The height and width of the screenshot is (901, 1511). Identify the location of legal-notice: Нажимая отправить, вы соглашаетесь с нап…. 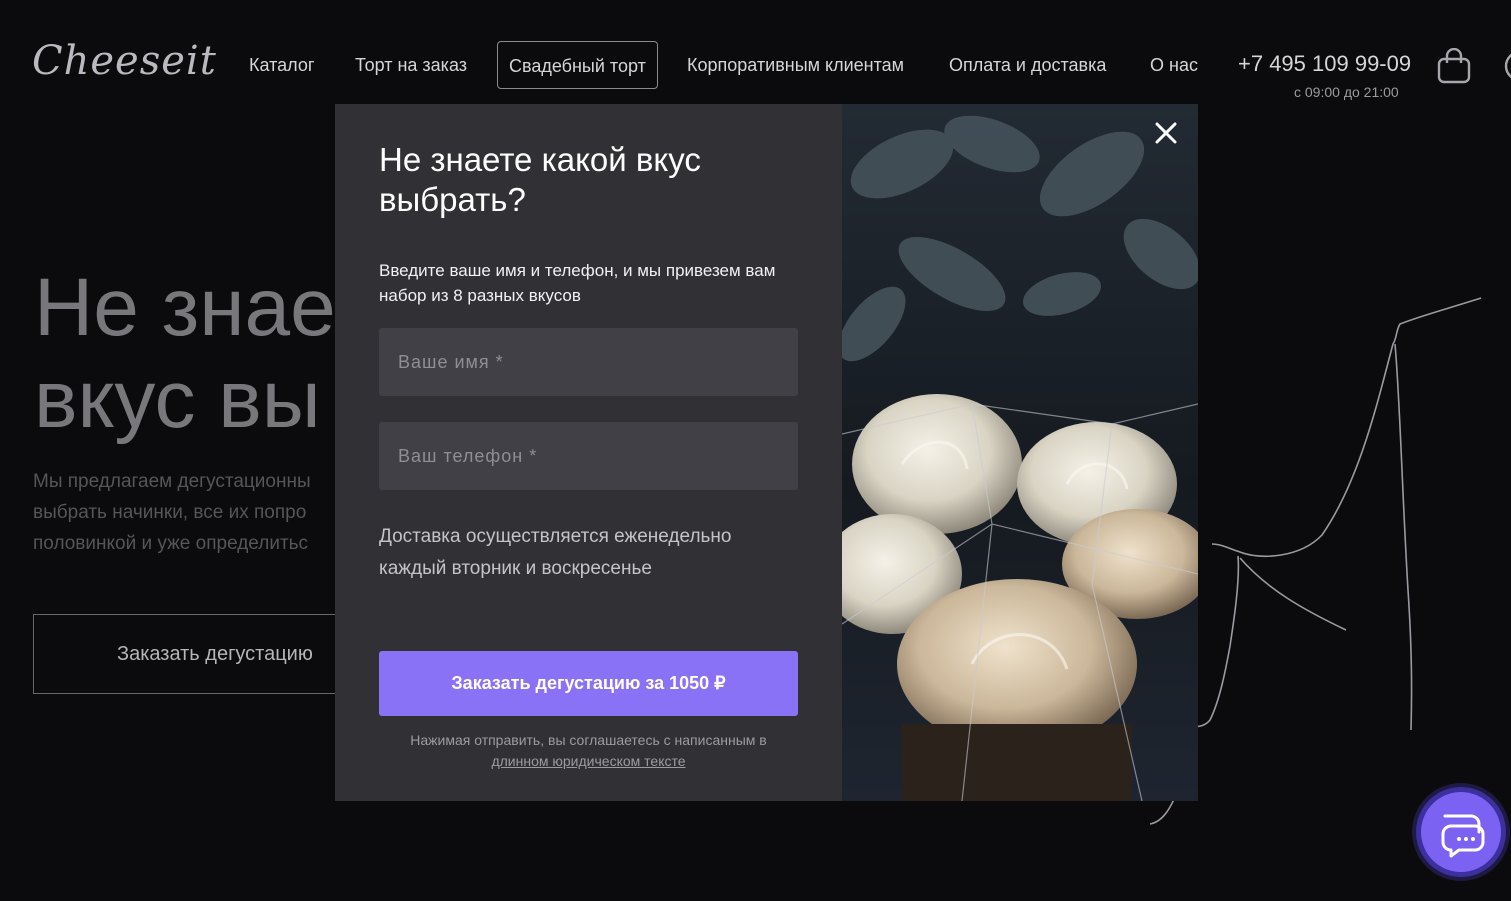
(588, 750).